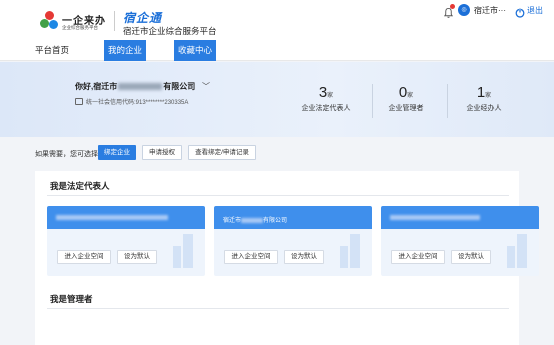 The height and width of the screenshot is (345, 554). What do you see at coordinates (323, 92) in the screenshot?
I see `stat-value: 3` at bounding box center [323, 92].